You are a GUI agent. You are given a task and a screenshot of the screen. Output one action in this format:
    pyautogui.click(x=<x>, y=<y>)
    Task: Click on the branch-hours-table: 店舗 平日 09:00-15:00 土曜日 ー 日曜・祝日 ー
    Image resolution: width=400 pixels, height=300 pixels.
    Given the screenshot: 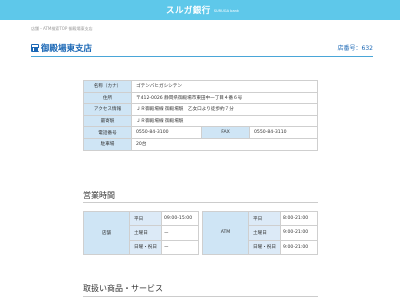 What is the action you would take?
    pyautogui.click(x=141, y=232)
    